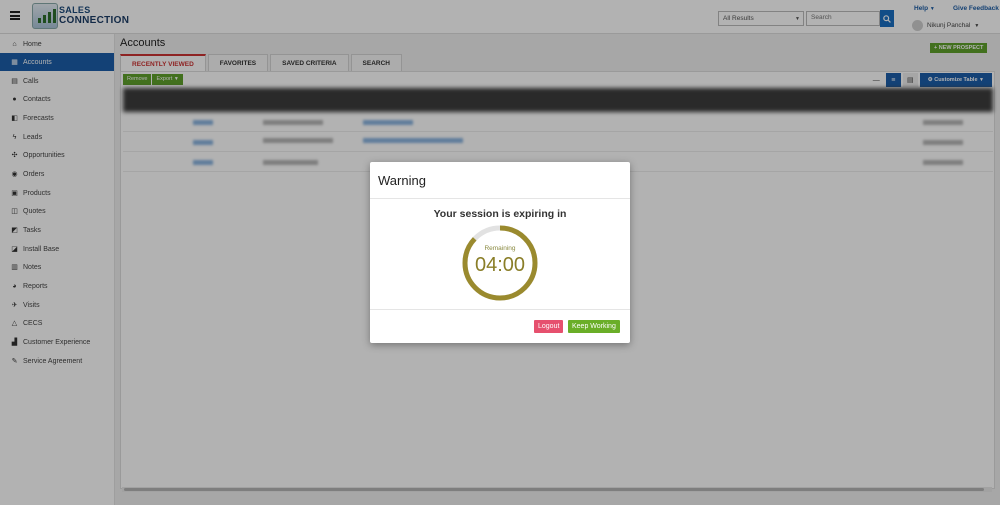 The image size is (1000, 505). Describe the element at coordinates (500, 248) in the screenshot. I see `timer-label: Remaining` at that location.